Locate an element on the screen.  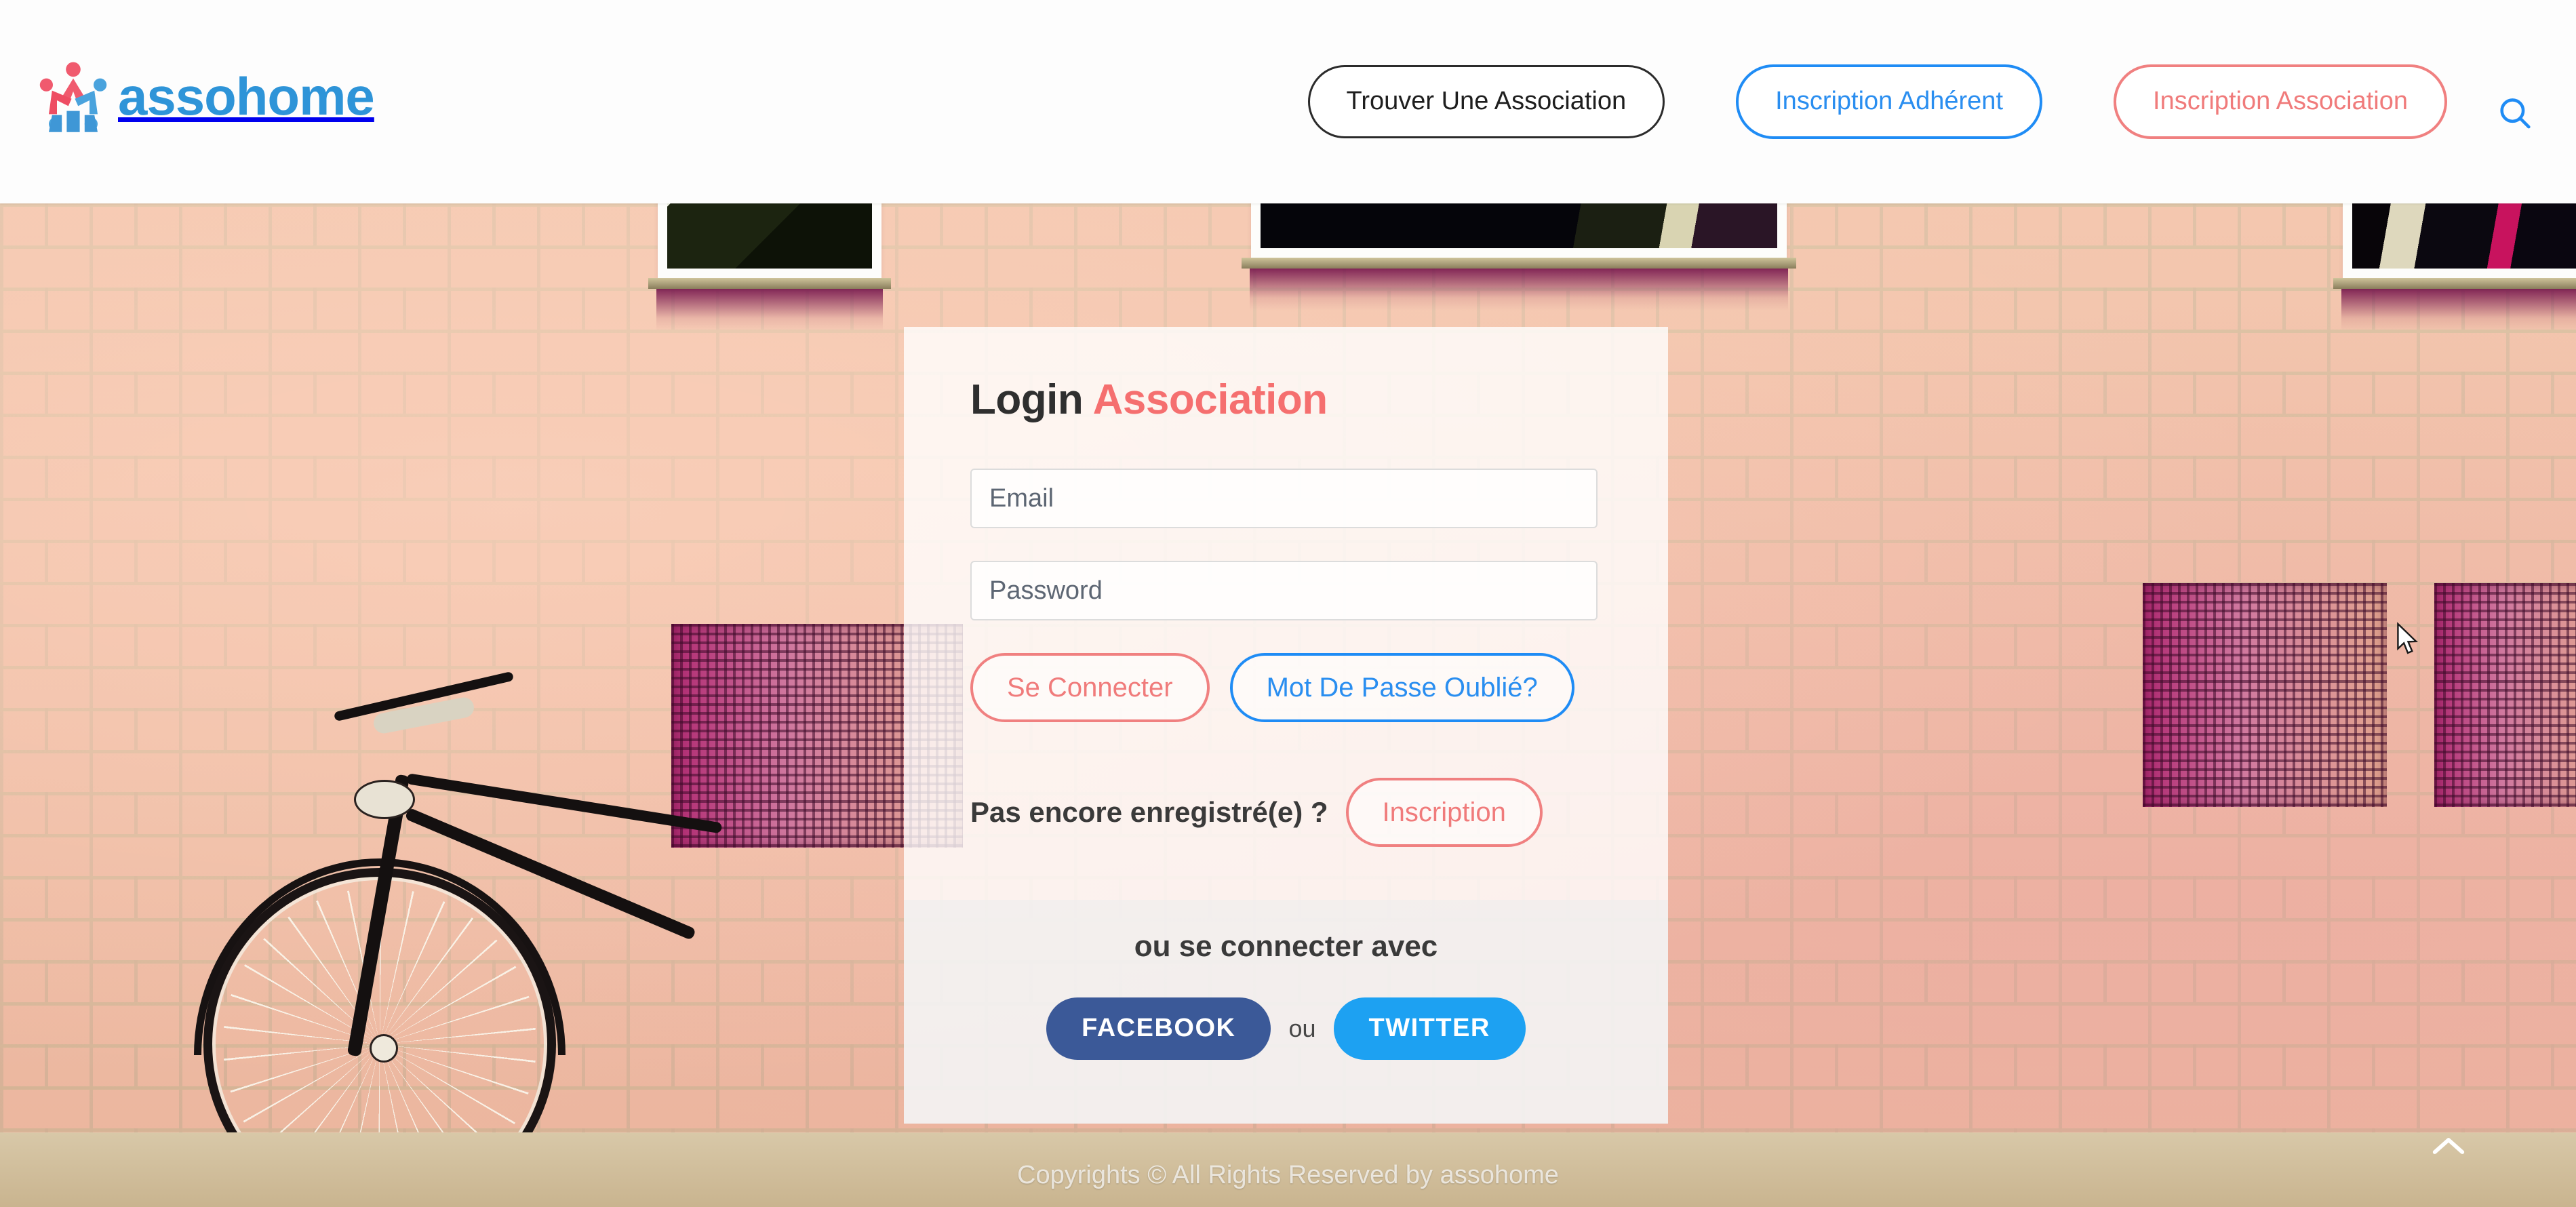
inscription-button: Inscription is located at coordinates (1444, 812).